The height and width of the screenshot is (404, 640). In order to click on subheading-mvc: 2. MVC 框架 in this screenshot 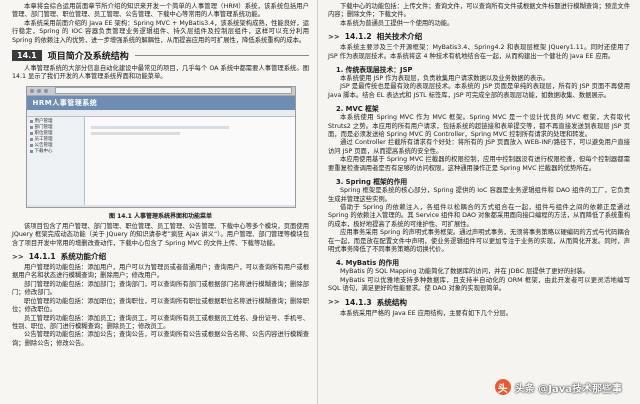, I will do `click(357, 109)`.